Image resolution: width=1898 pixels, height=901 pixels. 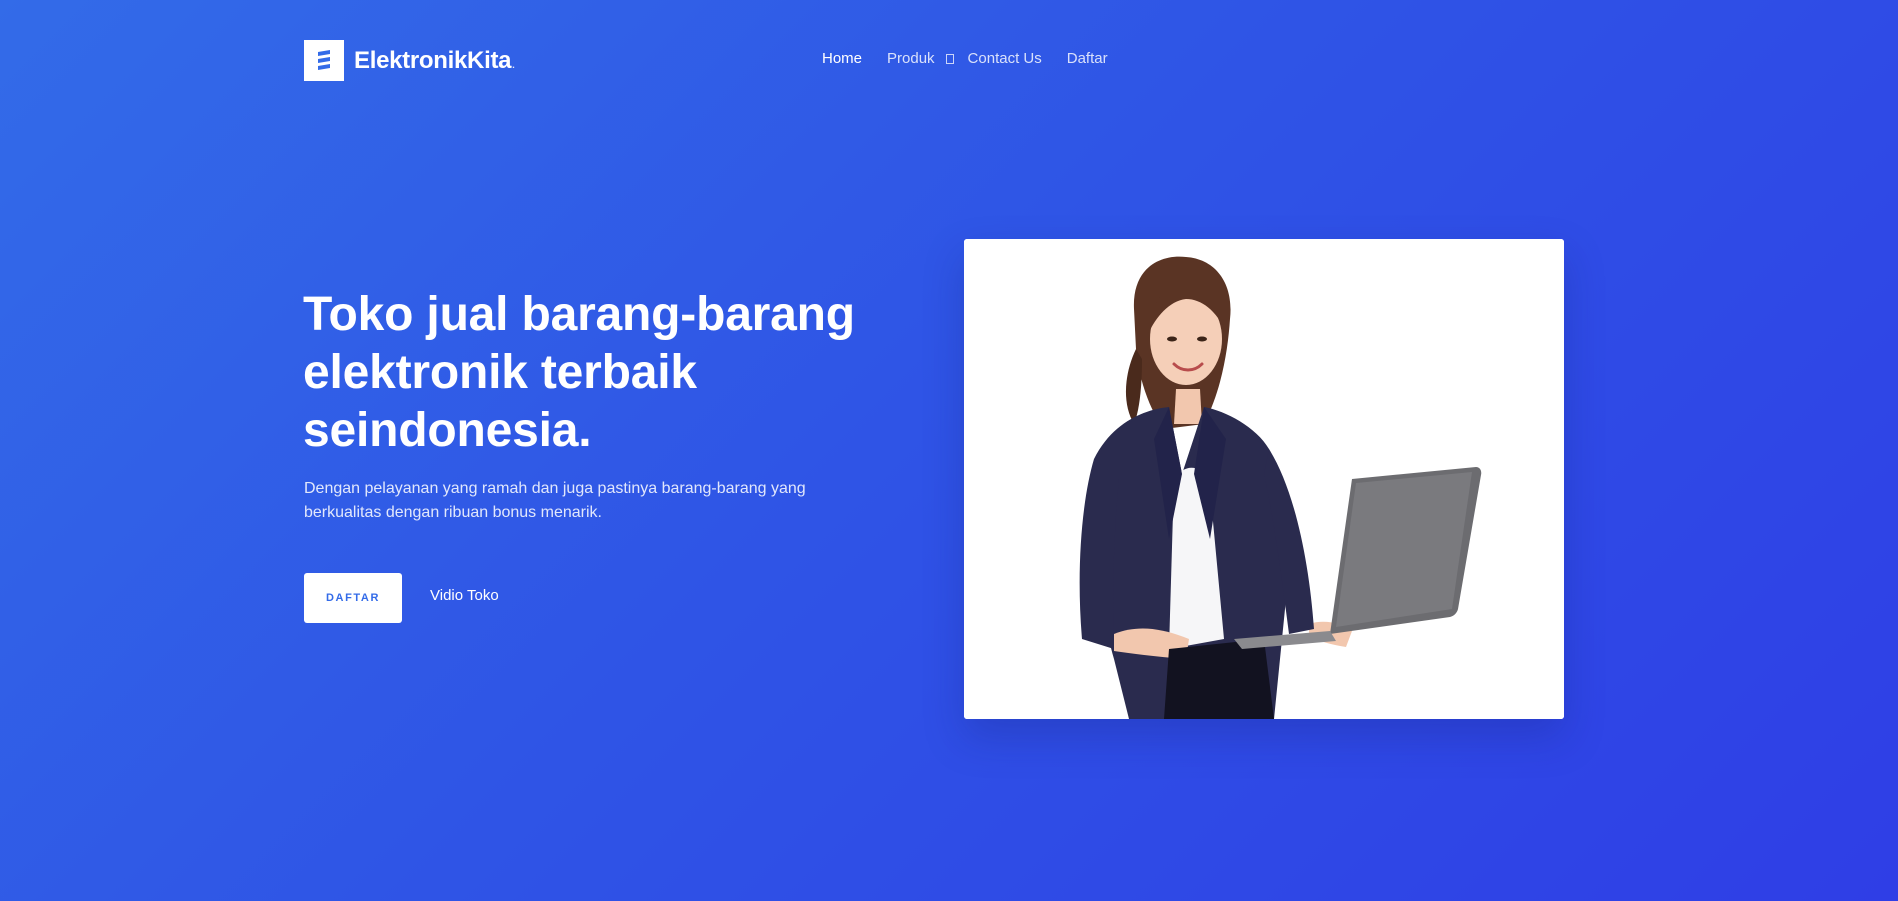 I want to click on stacked-bars-logo-icon, so click(x=324, y=59).